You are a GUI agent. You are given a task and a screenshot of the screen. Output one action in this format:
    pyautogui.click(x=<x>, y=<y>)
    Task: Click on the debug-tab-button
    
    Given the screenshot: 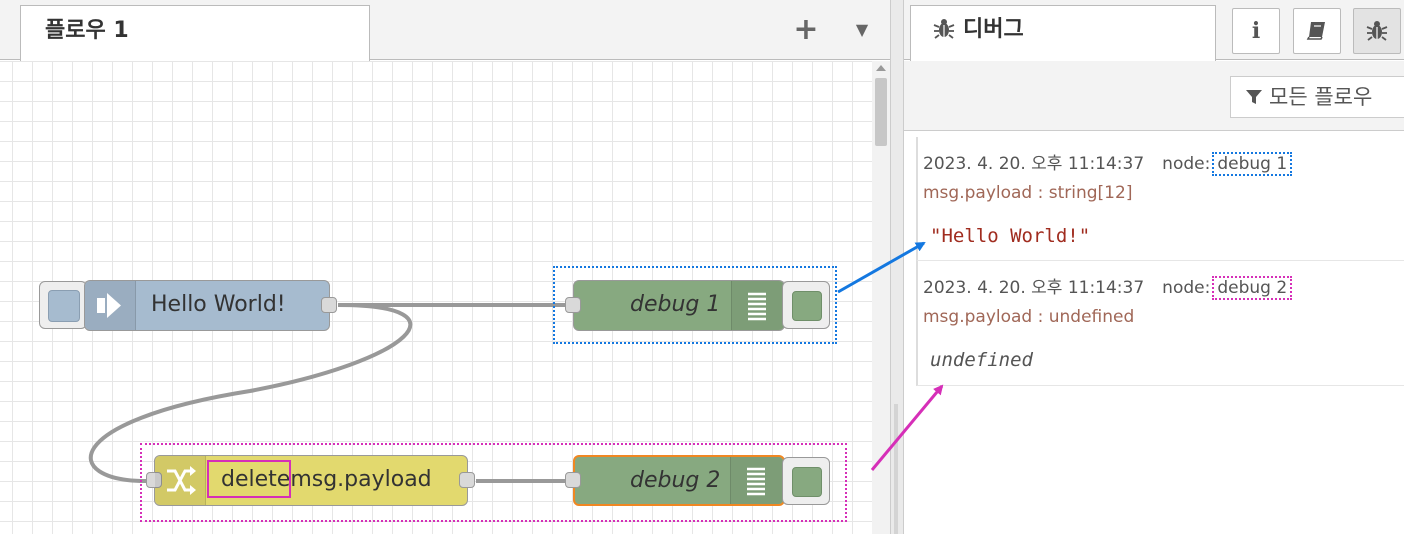 What is the action you would take?
    pyautogui.click(x=1377, y=31)
    